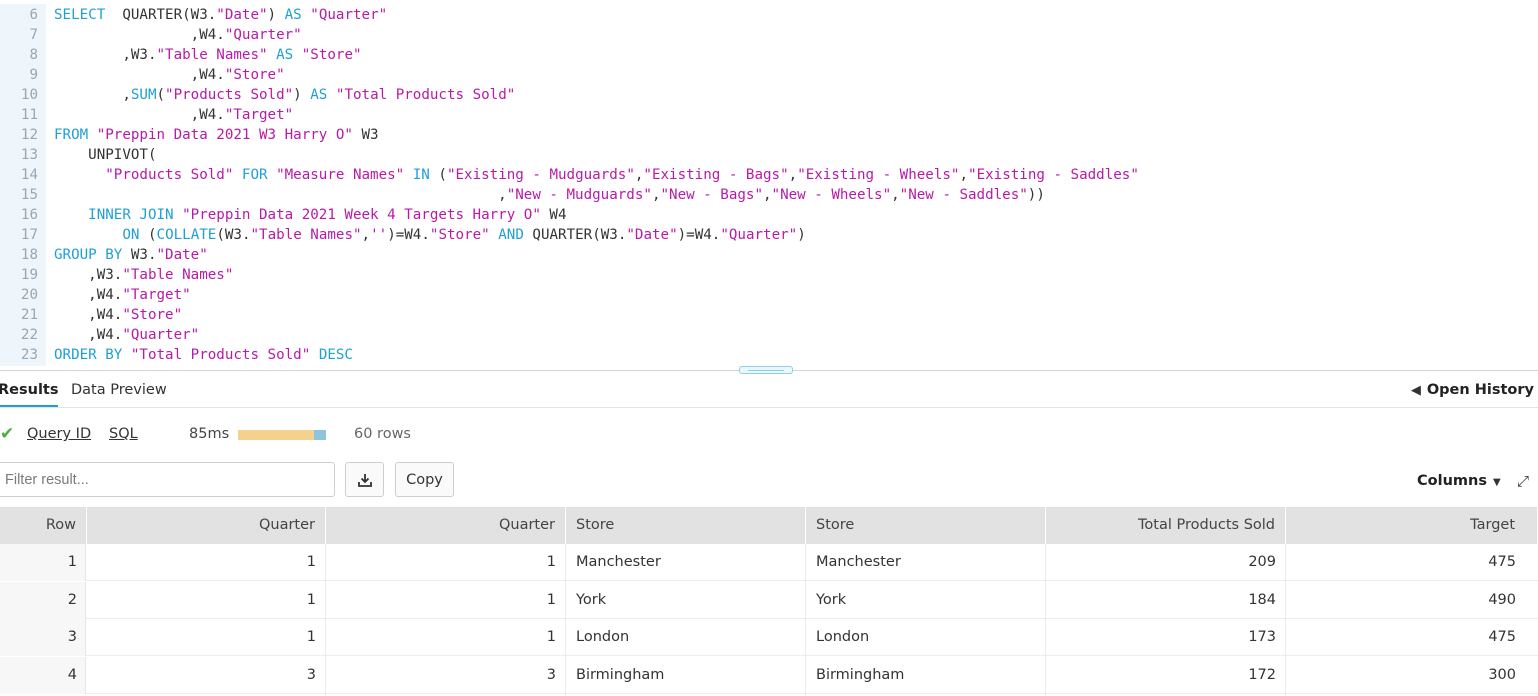  I want to click on sql-string: "Store", so click(152, 315).